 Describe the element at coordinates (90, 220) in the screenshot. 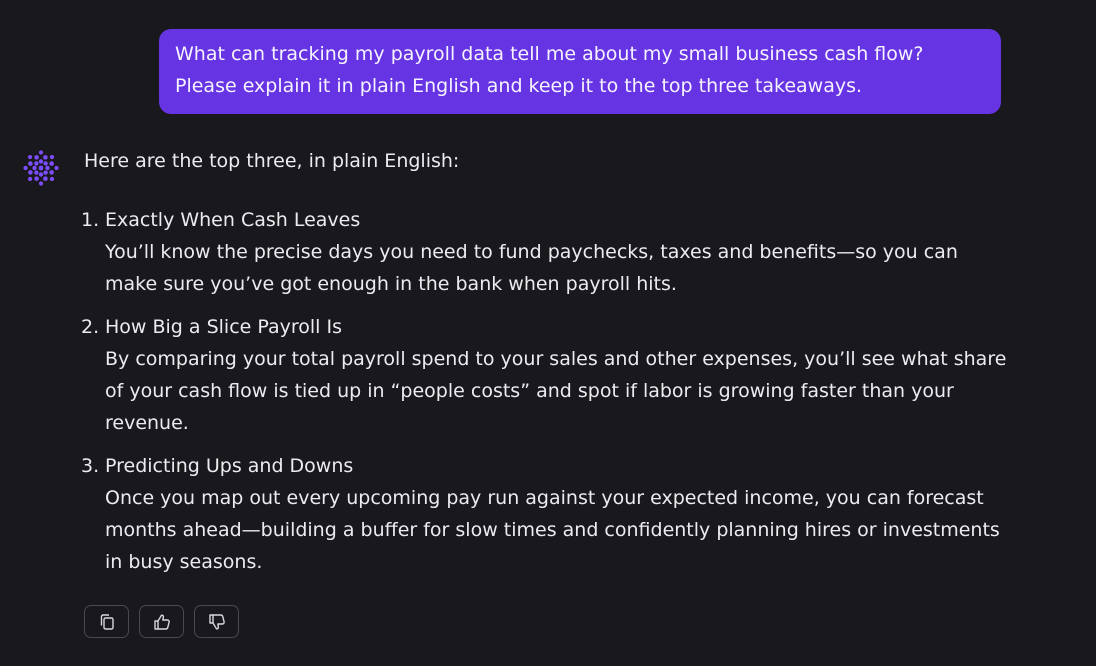

I see `takeaway-number: 1.` at that location.